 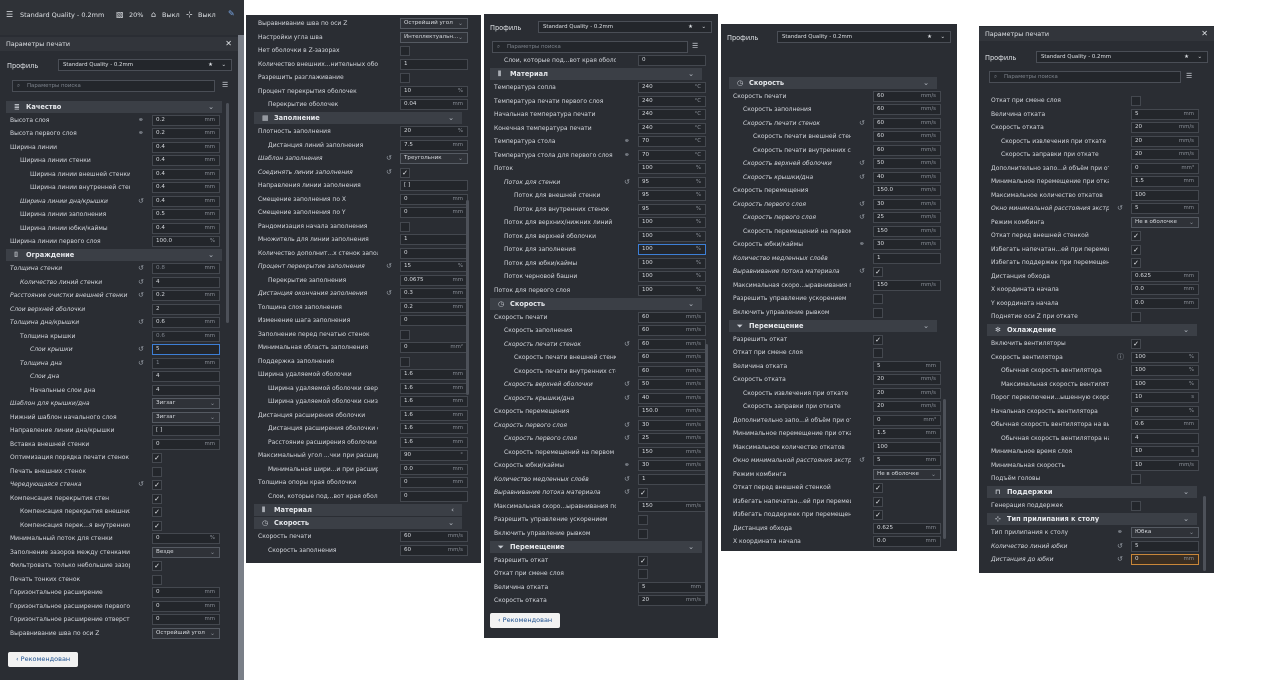 I want to click on setting-input: 10 s, so click(x=1165, y=397).